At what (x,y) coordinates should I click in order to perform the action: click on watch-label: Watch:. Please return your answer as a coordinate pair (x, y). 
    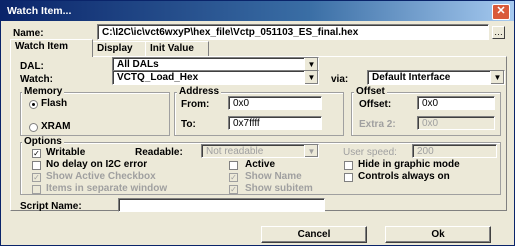
    Looking at the image, I should click on (36, 79).